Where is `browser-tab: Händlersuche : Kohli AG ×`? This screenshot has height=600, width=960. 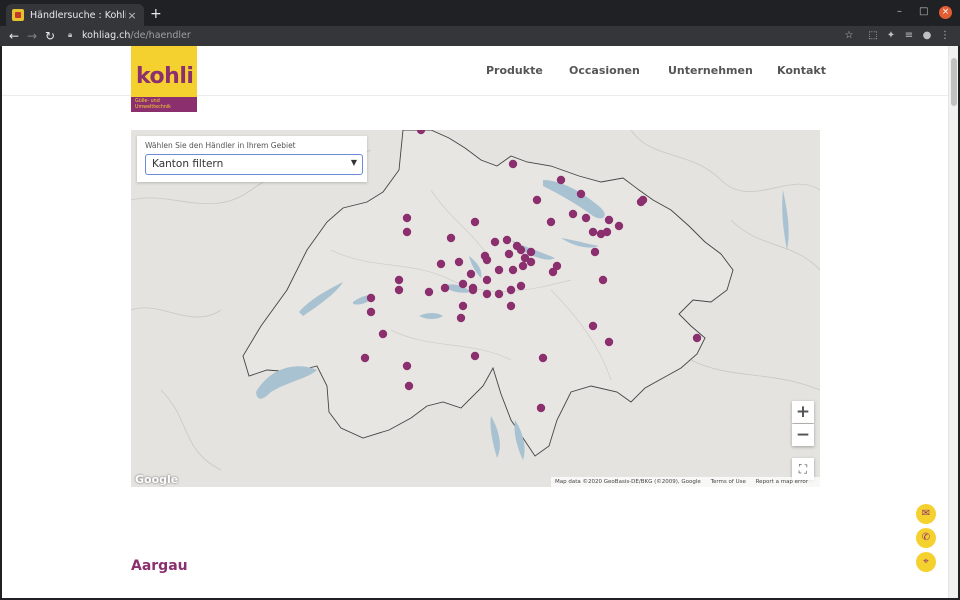
browser-tab: Händlersuche : Kohli AG × is located at coordinates (75, 15).